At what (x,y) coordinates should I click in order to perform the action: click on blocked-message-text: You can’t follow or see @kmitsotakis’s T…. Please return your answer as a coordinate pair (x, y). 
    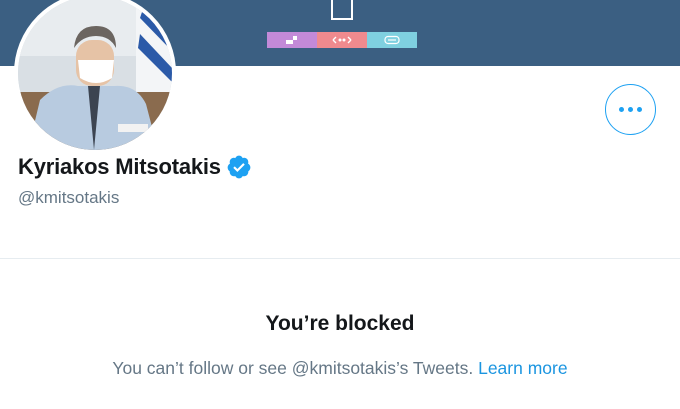
    Looking at the image, I should click on (293, 368).